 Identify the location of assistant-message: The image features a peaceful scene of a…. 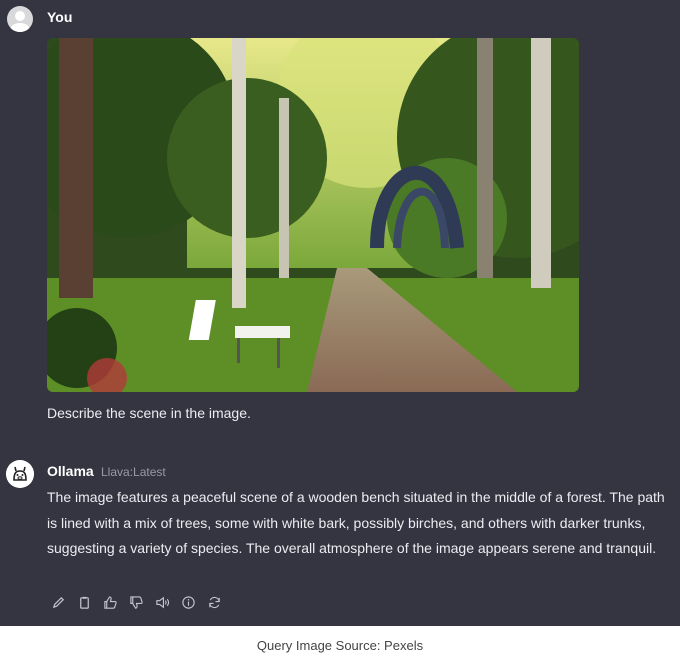
(356, 522).